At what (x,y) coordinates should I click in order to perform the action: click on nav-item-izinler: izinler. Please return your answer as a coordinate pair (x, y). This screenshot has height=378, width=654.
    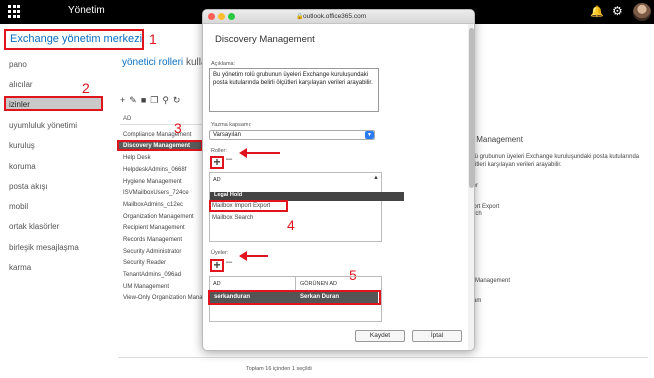
    Looking at the image, I should click on (19, 104).